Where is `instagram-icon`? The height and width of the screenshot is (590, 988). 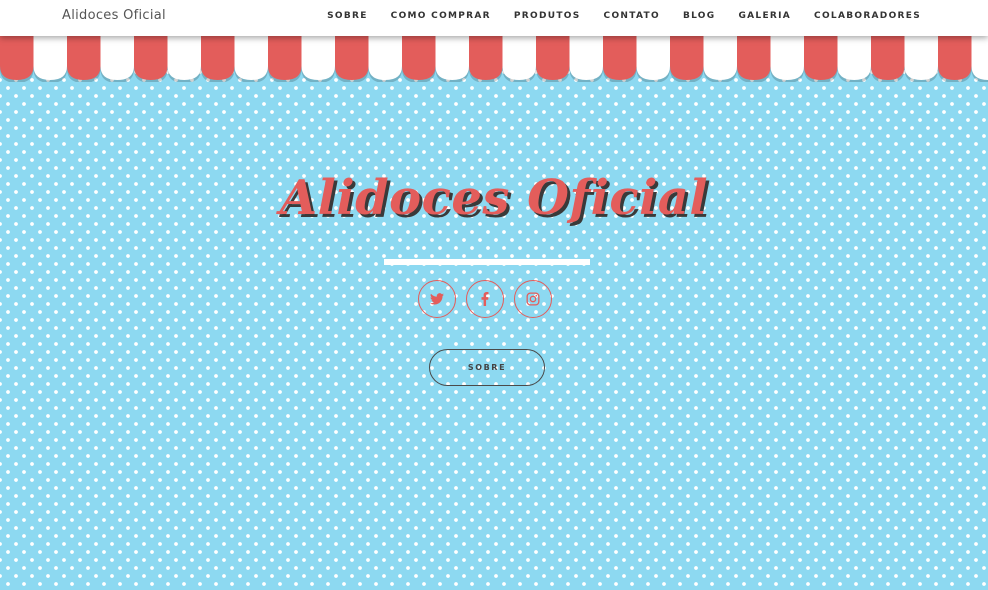
instagram-icon is located at coordinates (533, 299).